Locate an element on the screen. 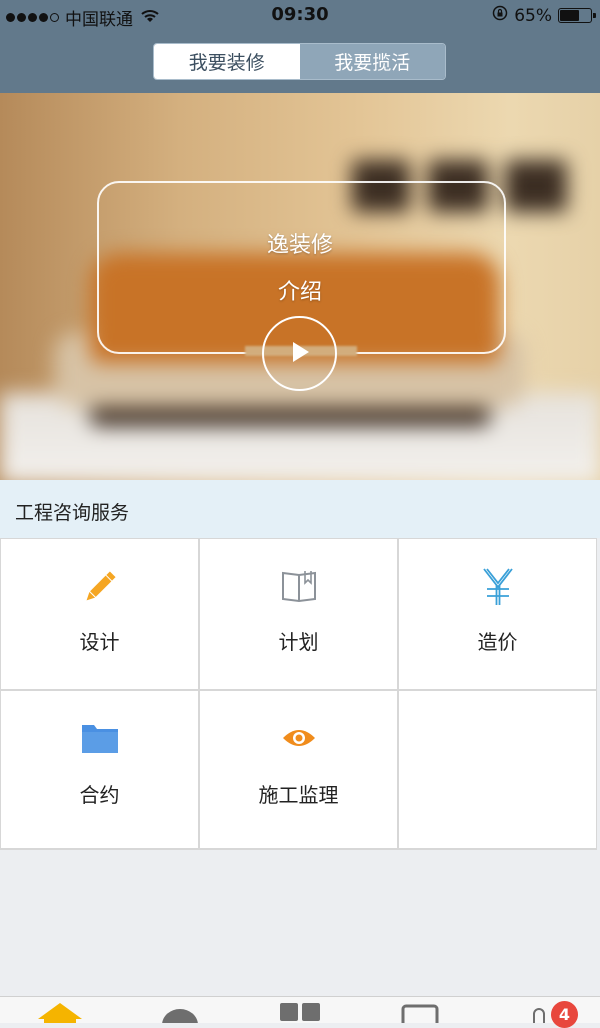  tab-bar is located at coordinates (300, 1009).